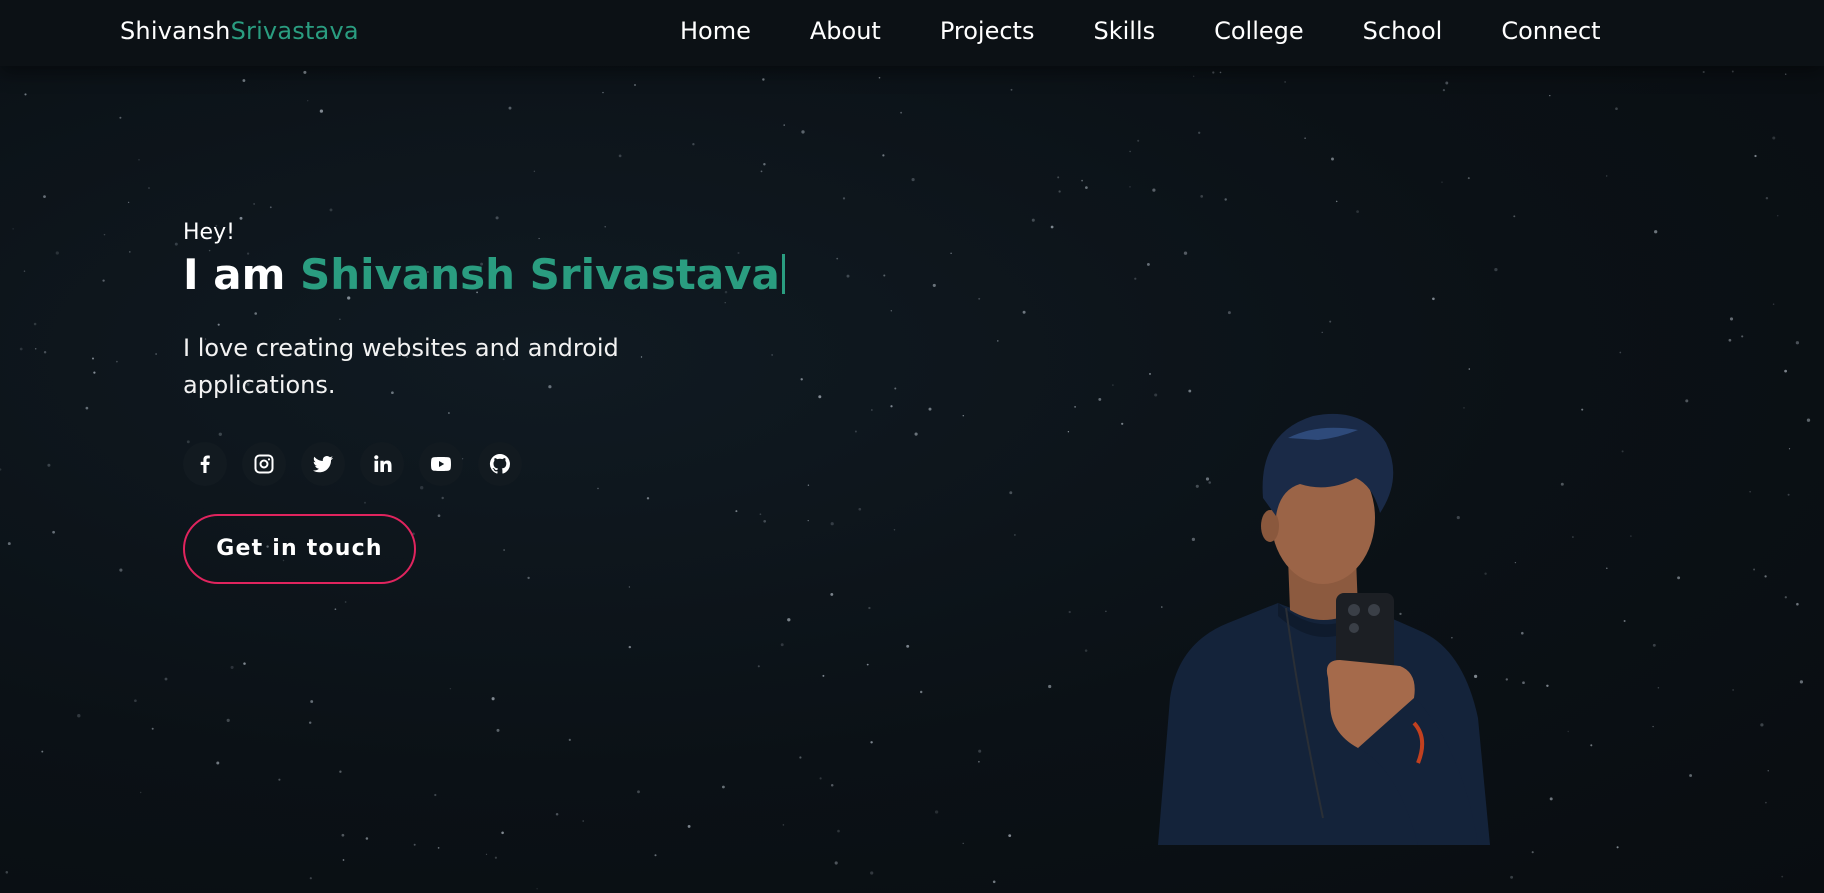 The image size is (1824, 893). Describe the element at coordinates (234, 274) in the screenshot. I see `hero-intro: I am` at that location.